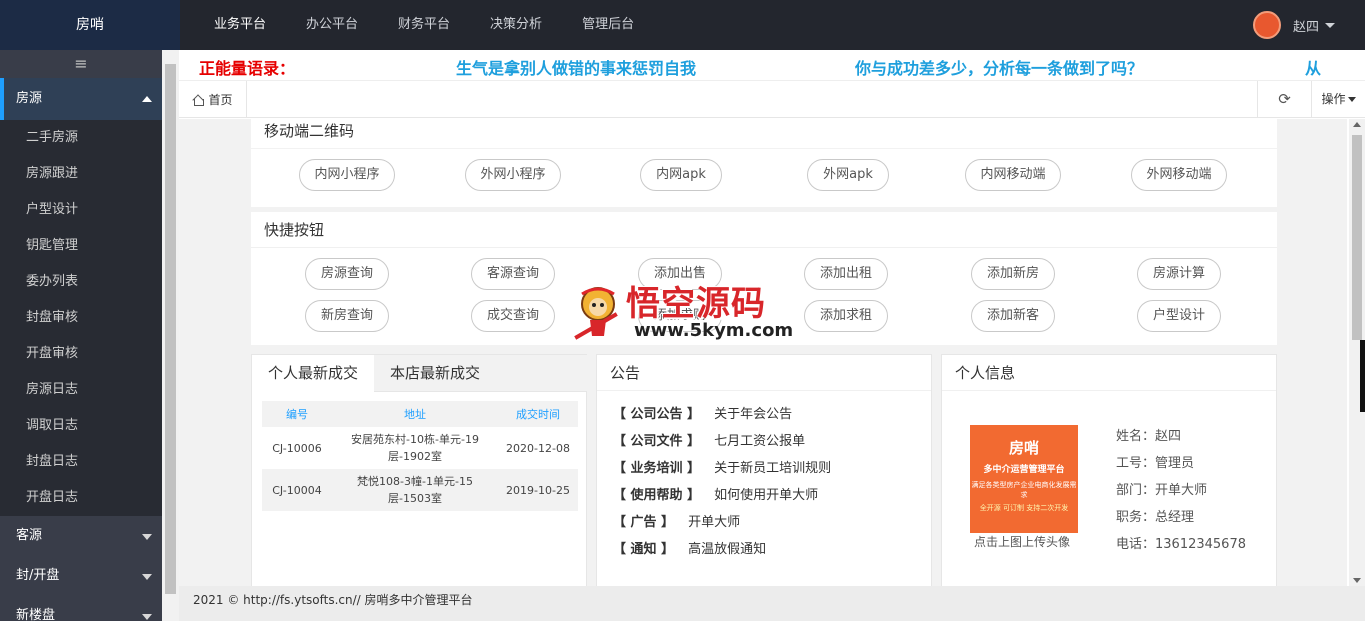 This screenshot has width=1365, height=621. Describe the element at coordinates (81, 608) in the screenshot. I see `sidebar-group-new-projects: 新楼盘` at that location.